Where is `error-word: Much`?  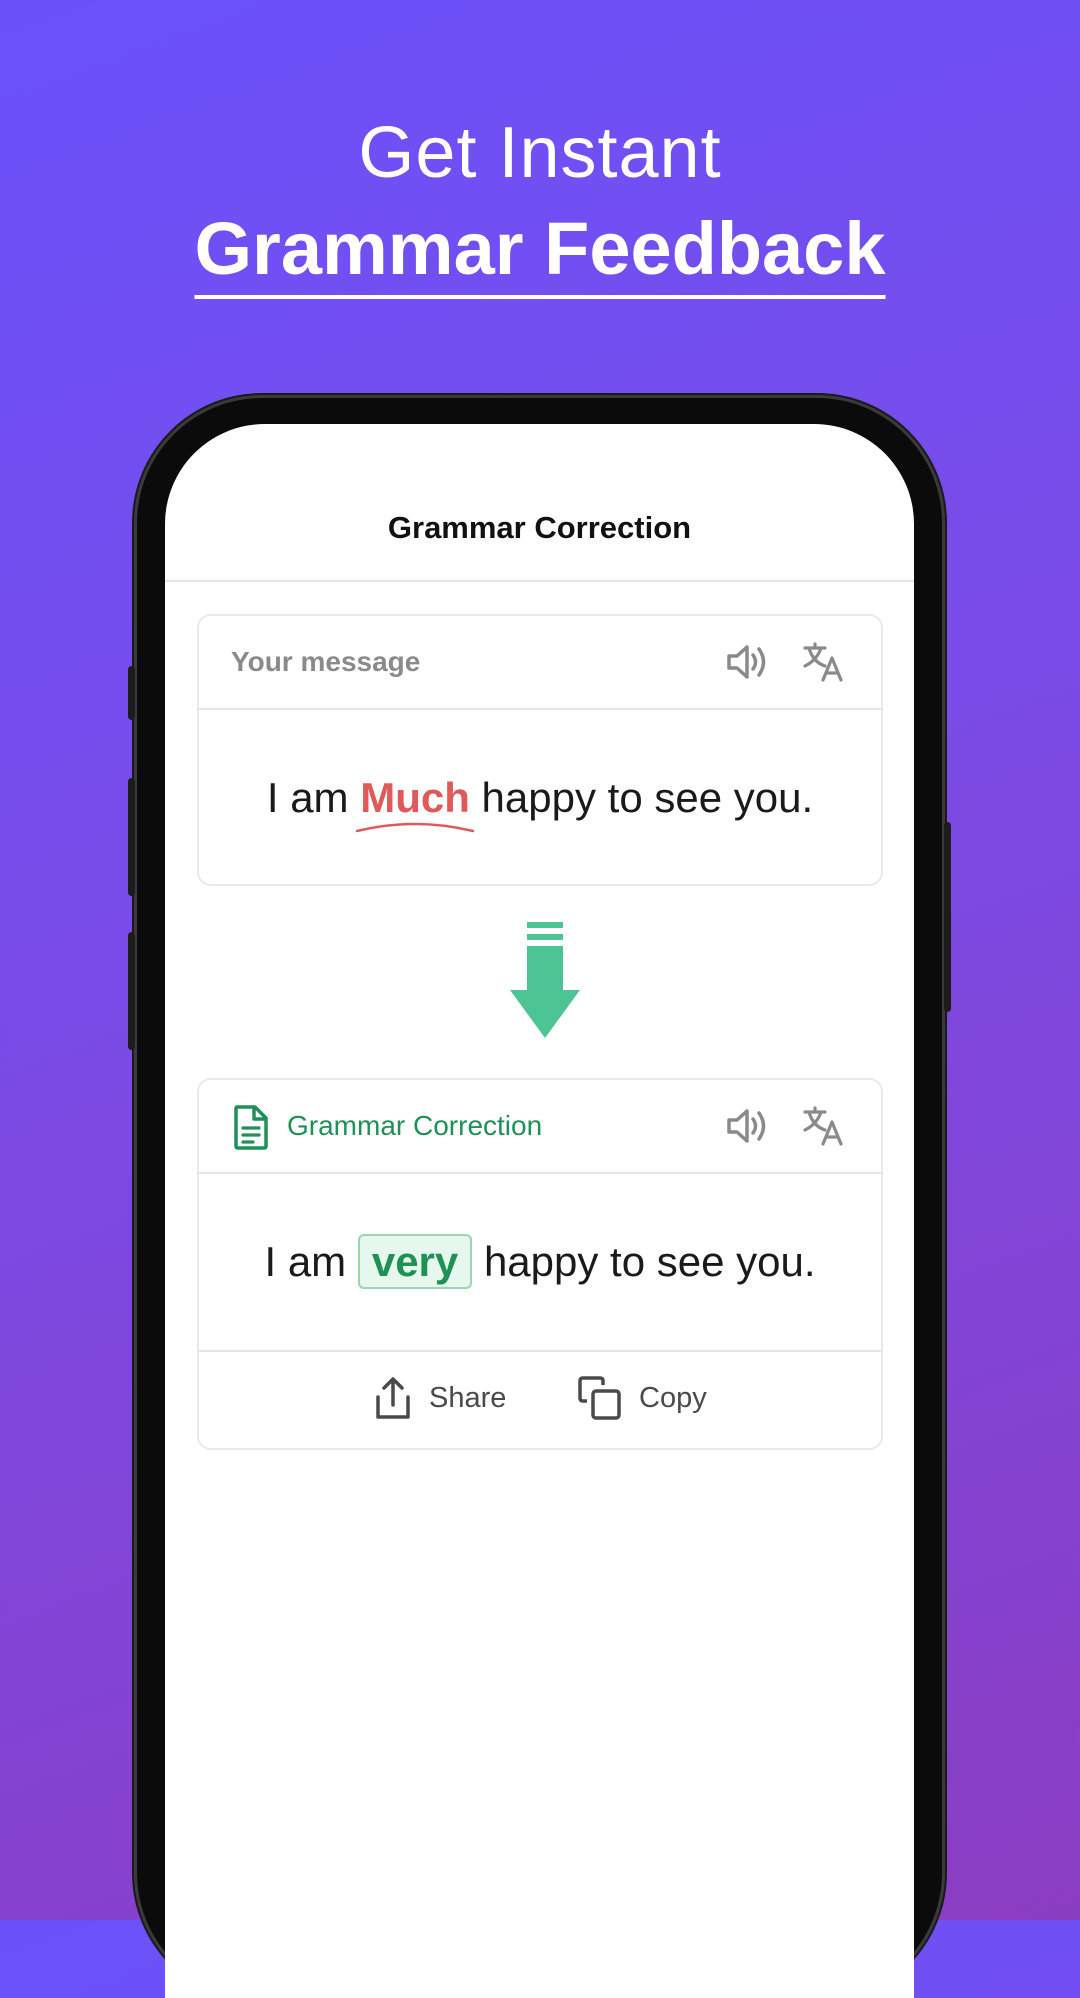 error-word: Much is located at coordinates (415, 803).